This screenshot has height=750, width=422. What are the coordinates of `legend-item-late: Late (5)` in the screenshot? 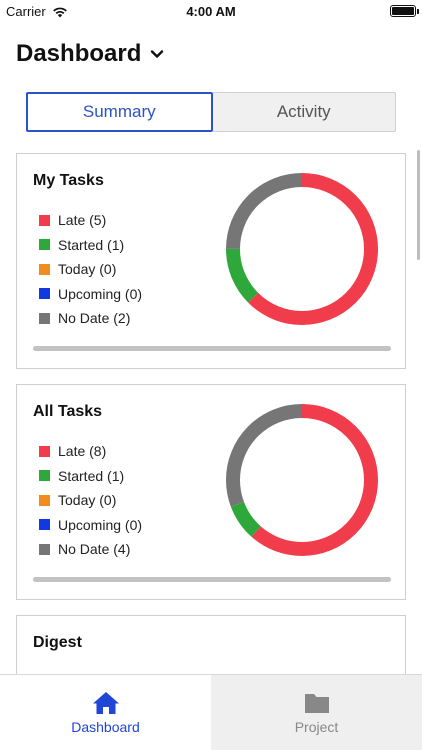 It's located at (90, 220).